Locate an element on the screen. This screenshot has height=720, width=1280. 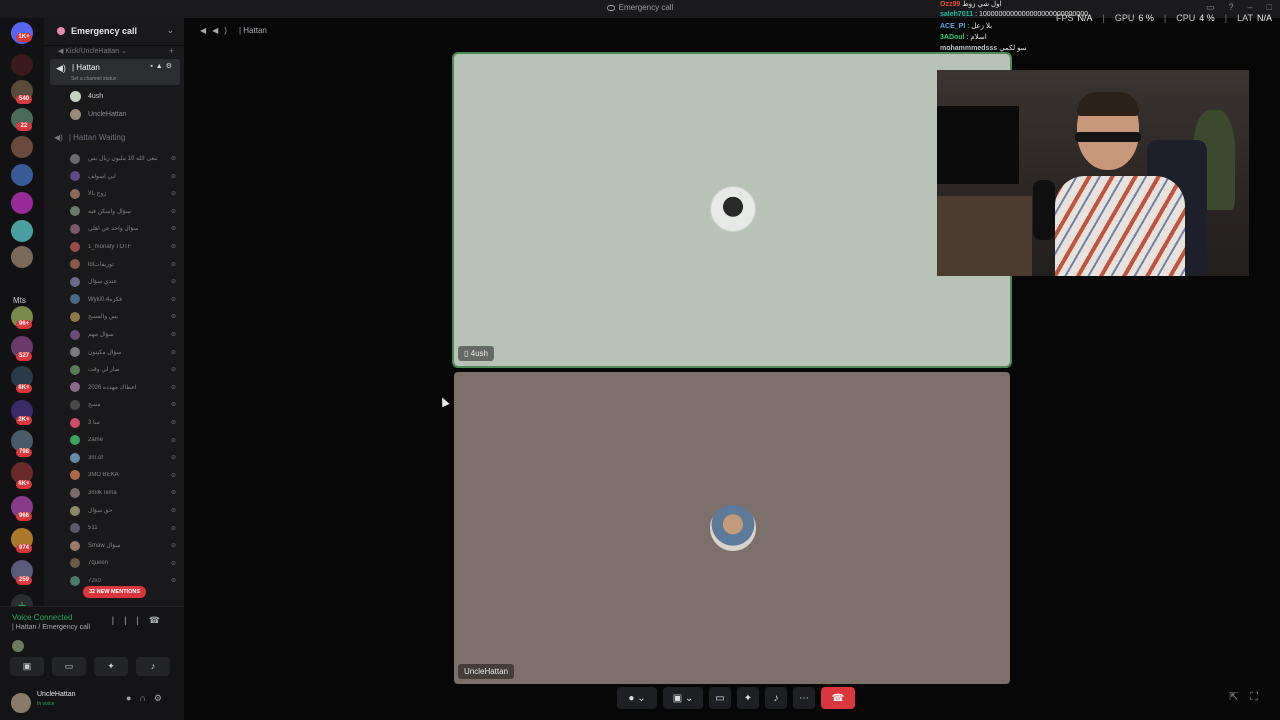
voice-member: UncleHattan is located at coordinates (98, 114).